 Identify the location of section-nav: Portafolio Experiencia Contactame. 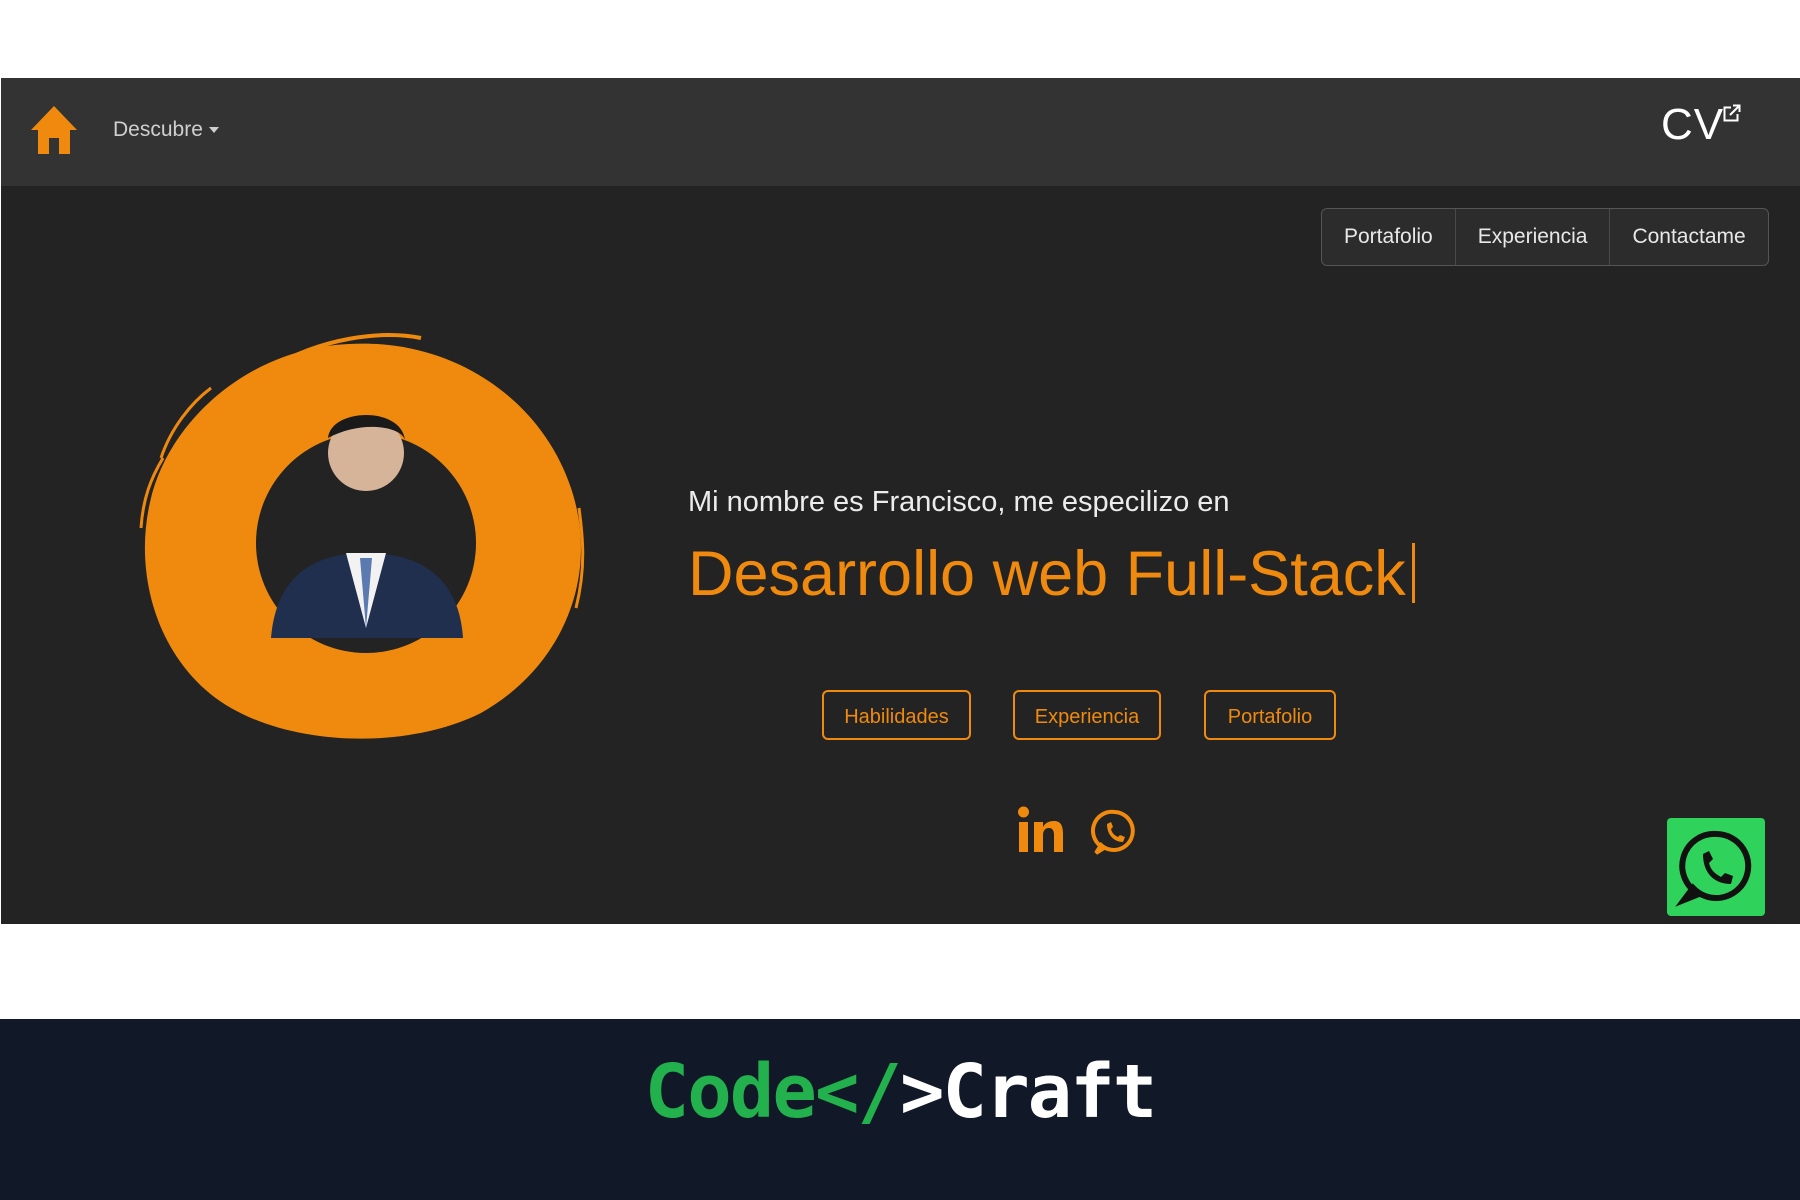
(1545, 237).